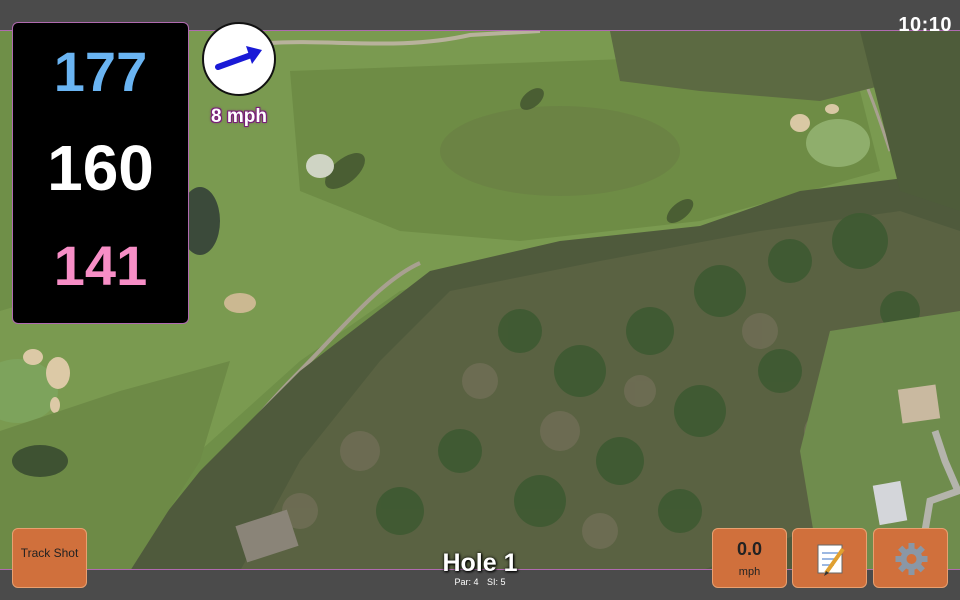  I want to click on distance-back: 177, so click(100, 71).